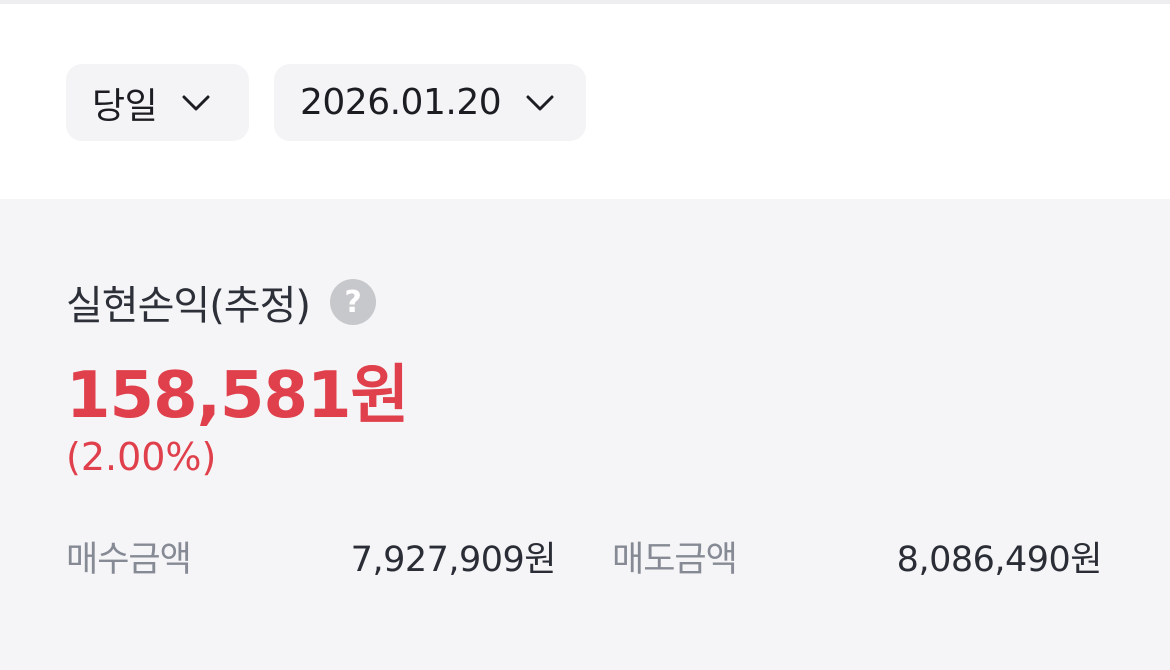 The image size is (1170, 670). Describe the element at coordinates (353, 302) in the screenshot. I see `question-circle-icon: ?` at that location.